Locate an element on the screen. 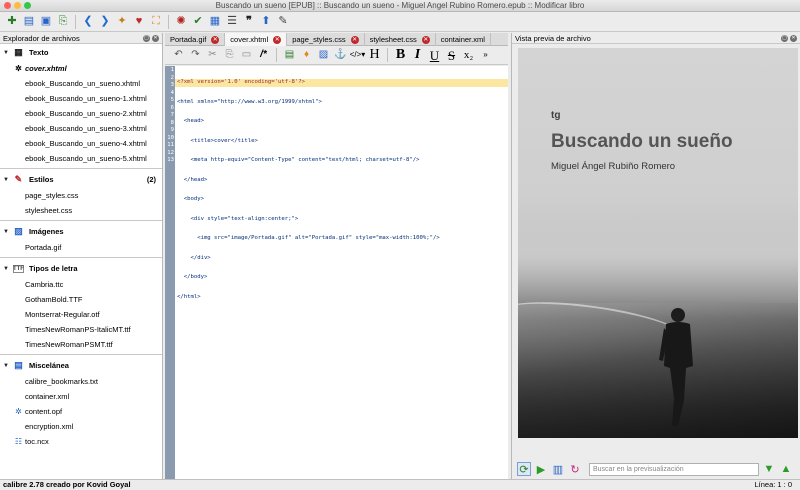  reports-icon: ▦ is located at coordinates (215, 22).